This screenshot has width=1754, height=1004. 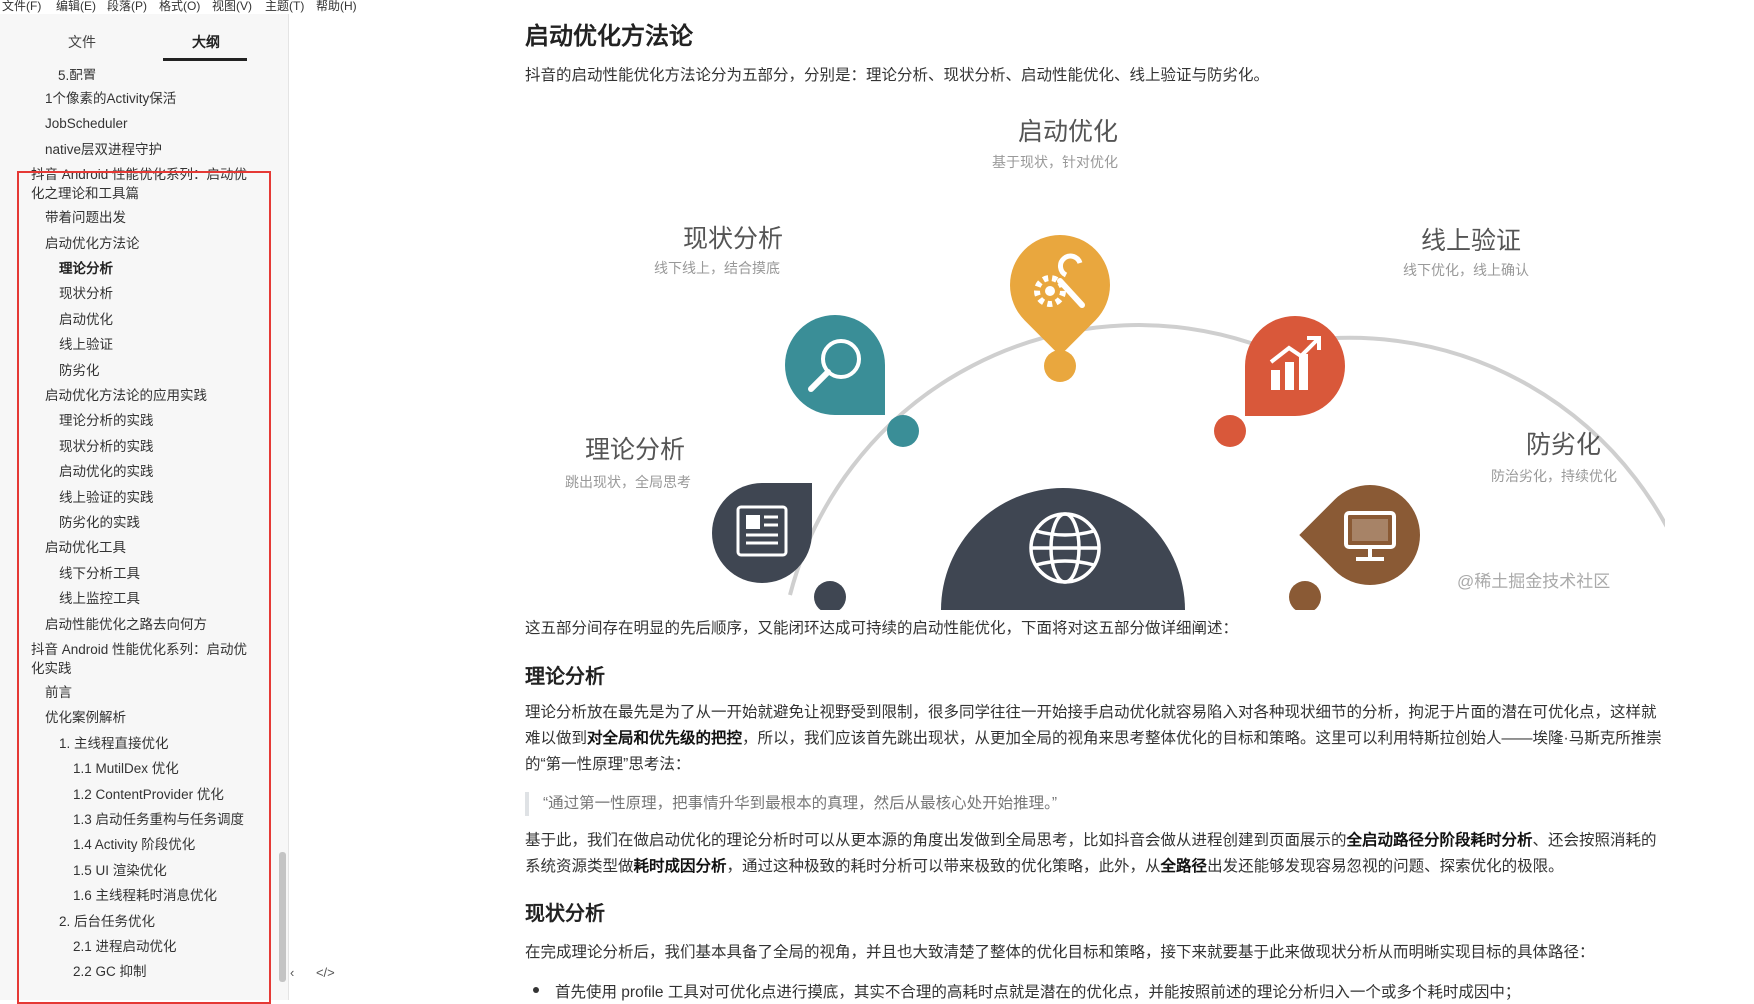 What do you see at coordinates (106, 498) in the screenshot?
I see `outline-item: 线上验证的实践` at bounding box center [106, 498].